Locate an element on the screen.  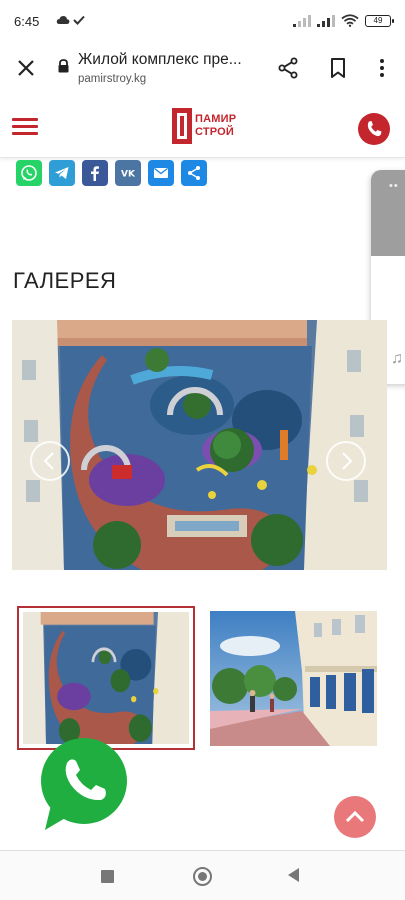
status-bar: 6:45 49 is located at coordinates (202, 21).